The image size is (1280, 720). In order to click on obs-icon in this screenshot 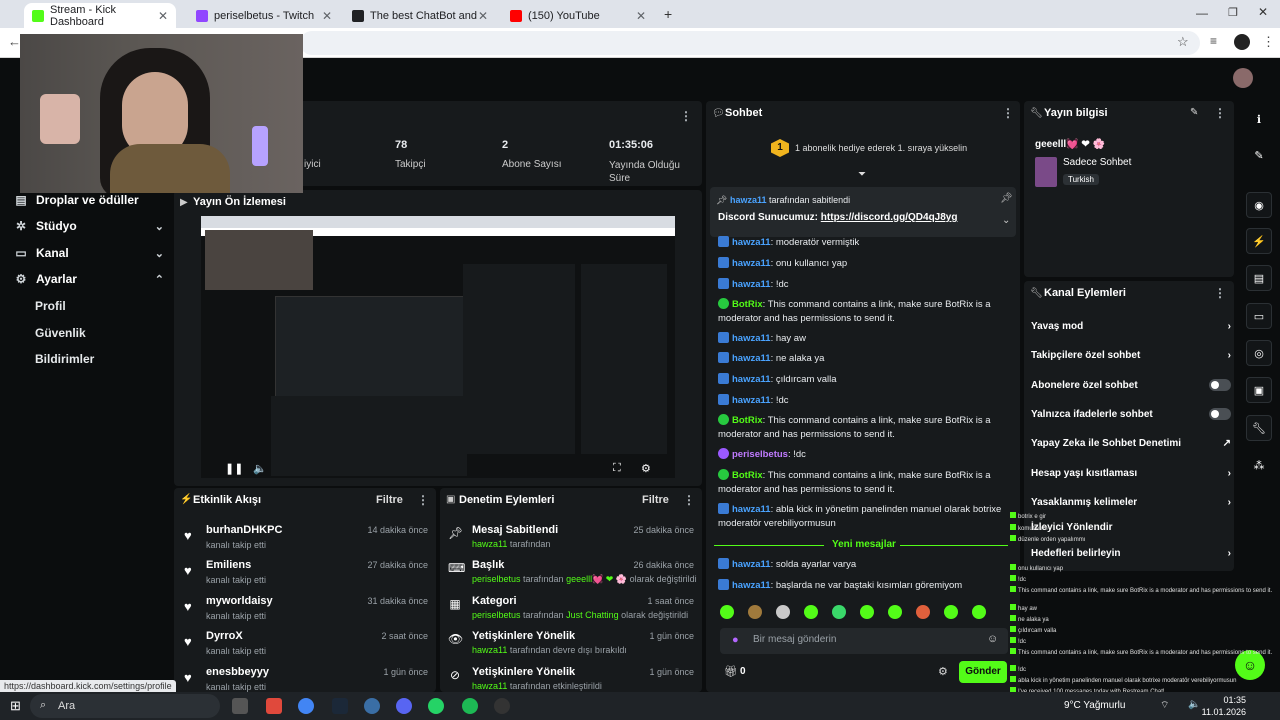, I will do `click(502, 706)`.